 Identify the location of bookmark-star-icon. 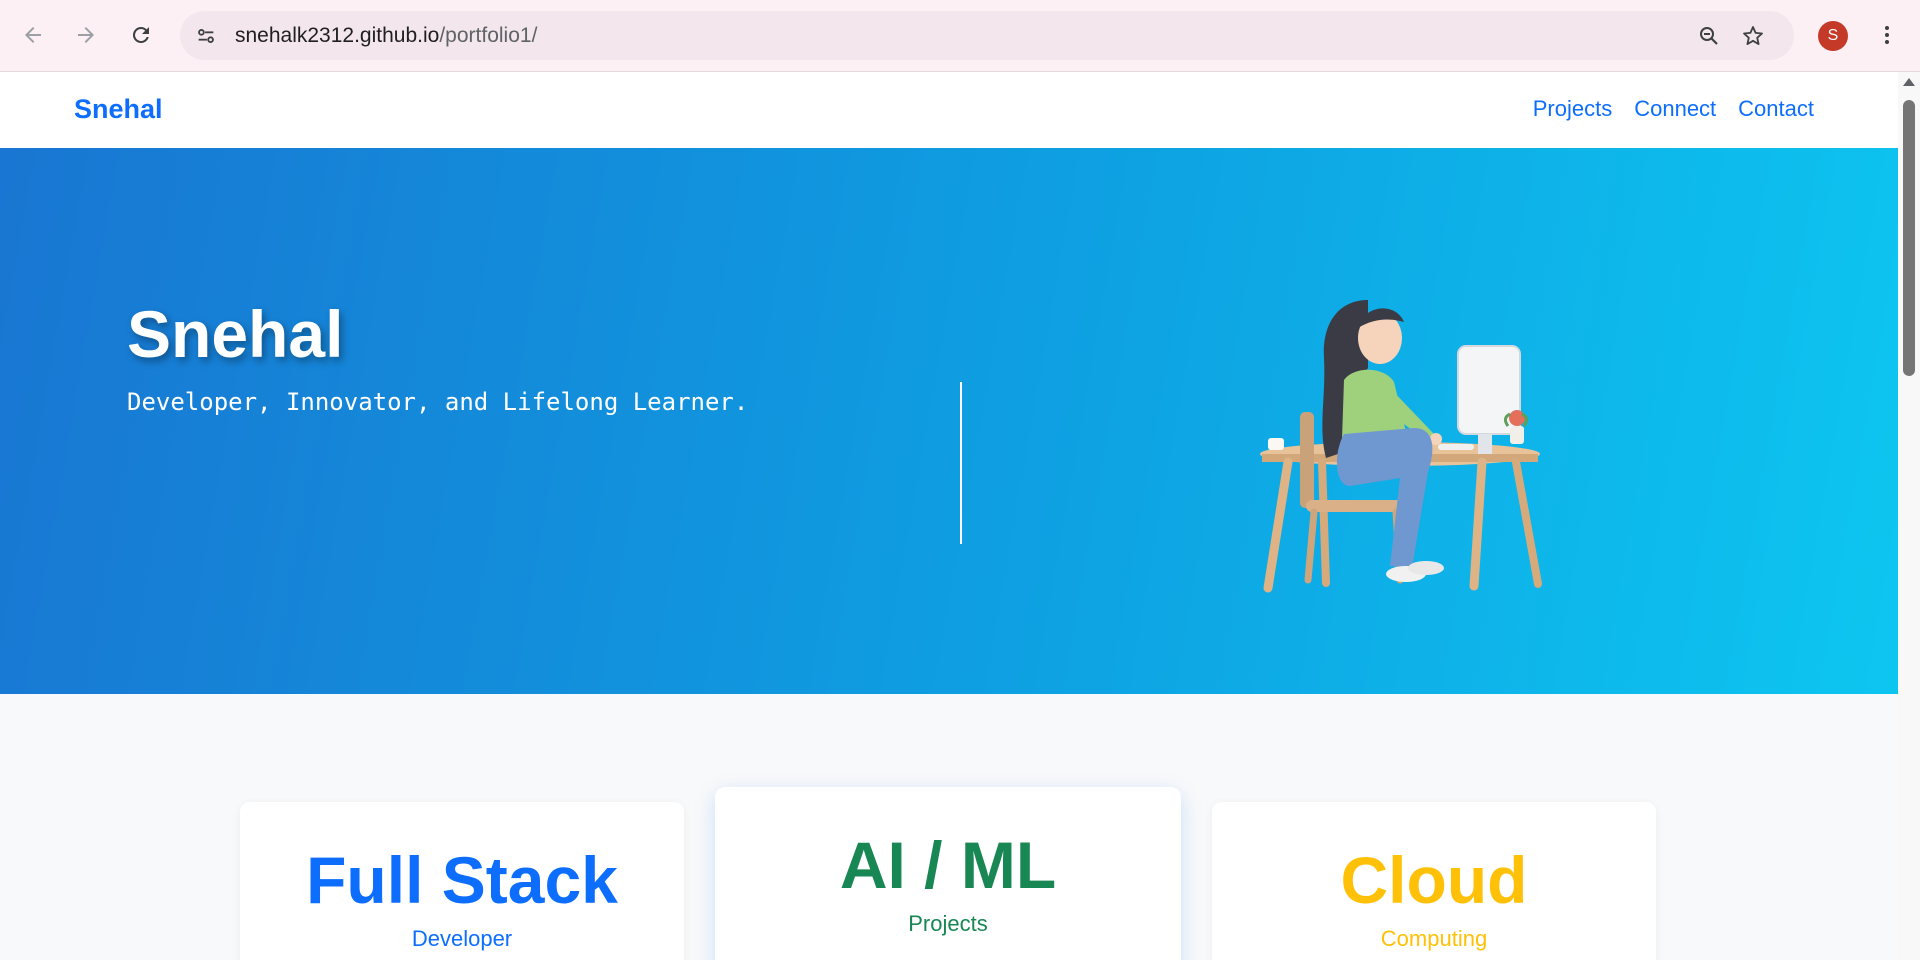
(1753, 36).